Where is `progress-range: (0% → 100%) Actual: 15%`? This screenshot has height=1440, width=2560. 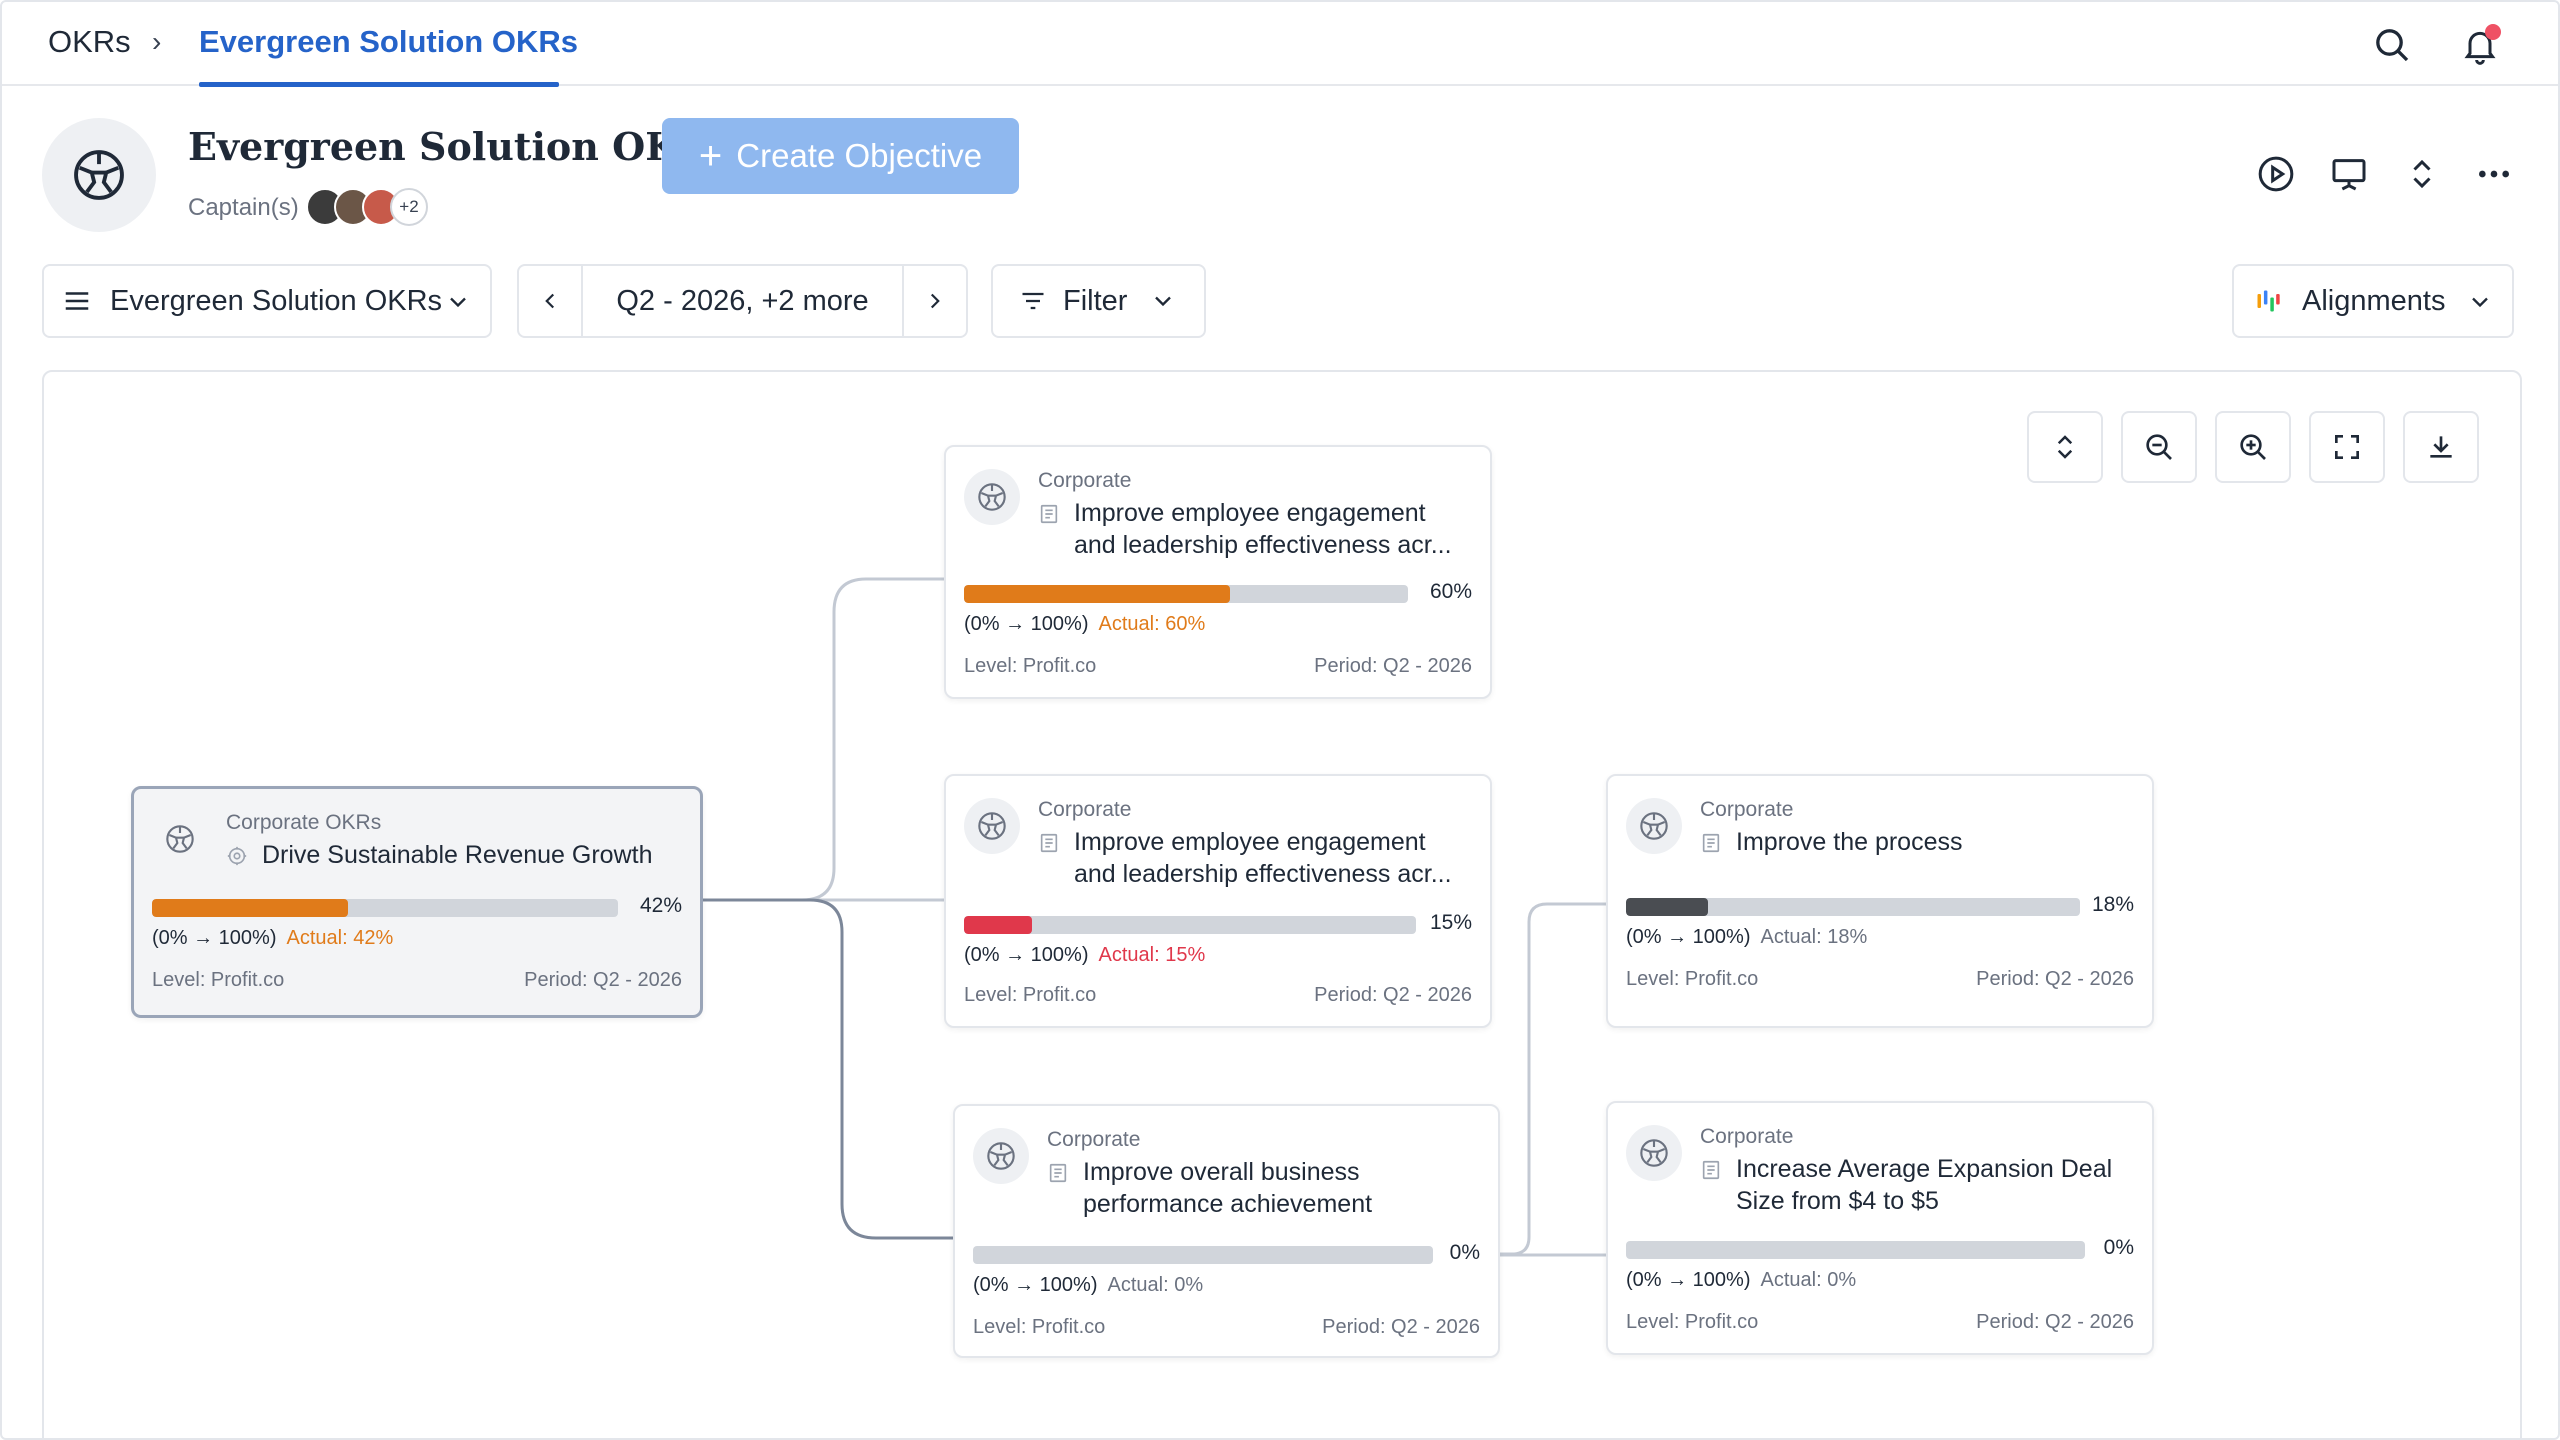
progress-range: (0% → 100%) Actual: 15% is located at coordinates (1084, 955).